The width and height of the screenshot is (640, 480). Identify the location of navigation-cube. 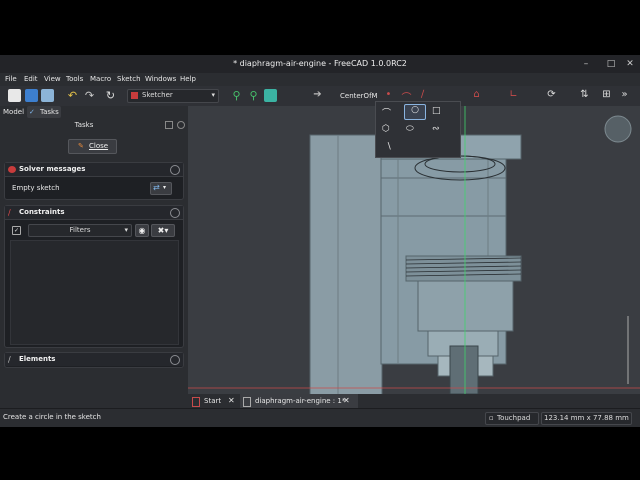
(618, 129).